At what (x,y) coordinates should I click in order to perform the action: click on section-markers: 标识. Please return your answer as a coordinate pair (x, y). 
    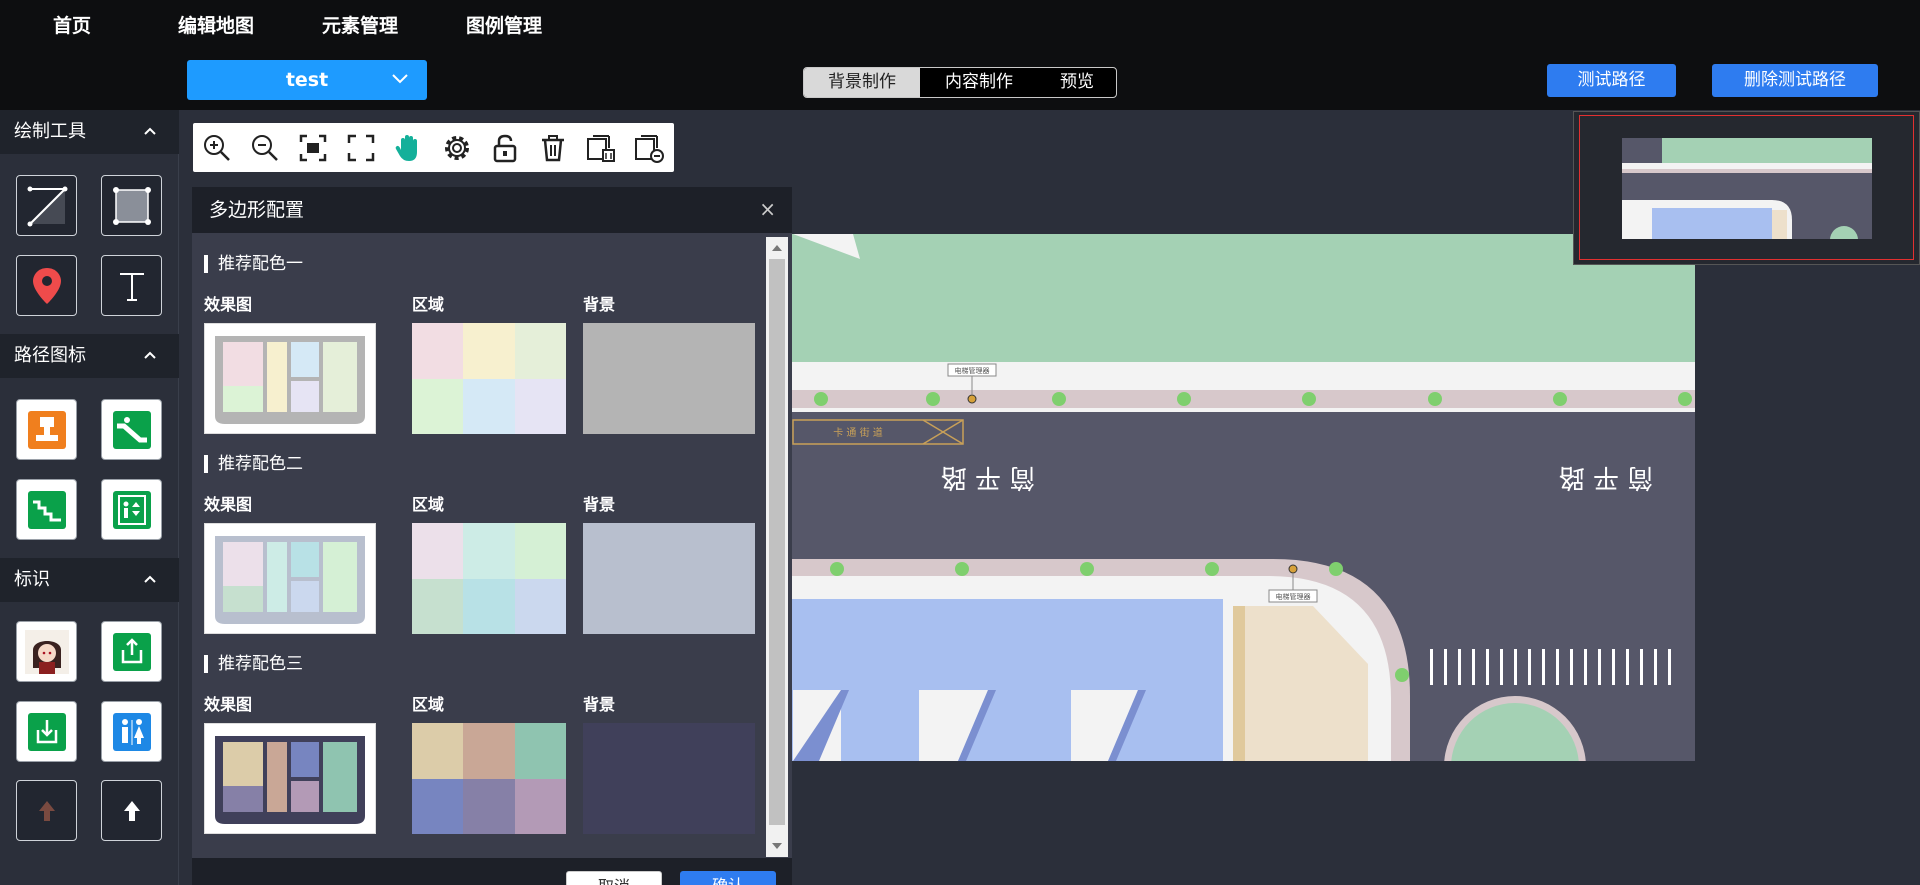
    Looking at the image, I should click on (89, 580).